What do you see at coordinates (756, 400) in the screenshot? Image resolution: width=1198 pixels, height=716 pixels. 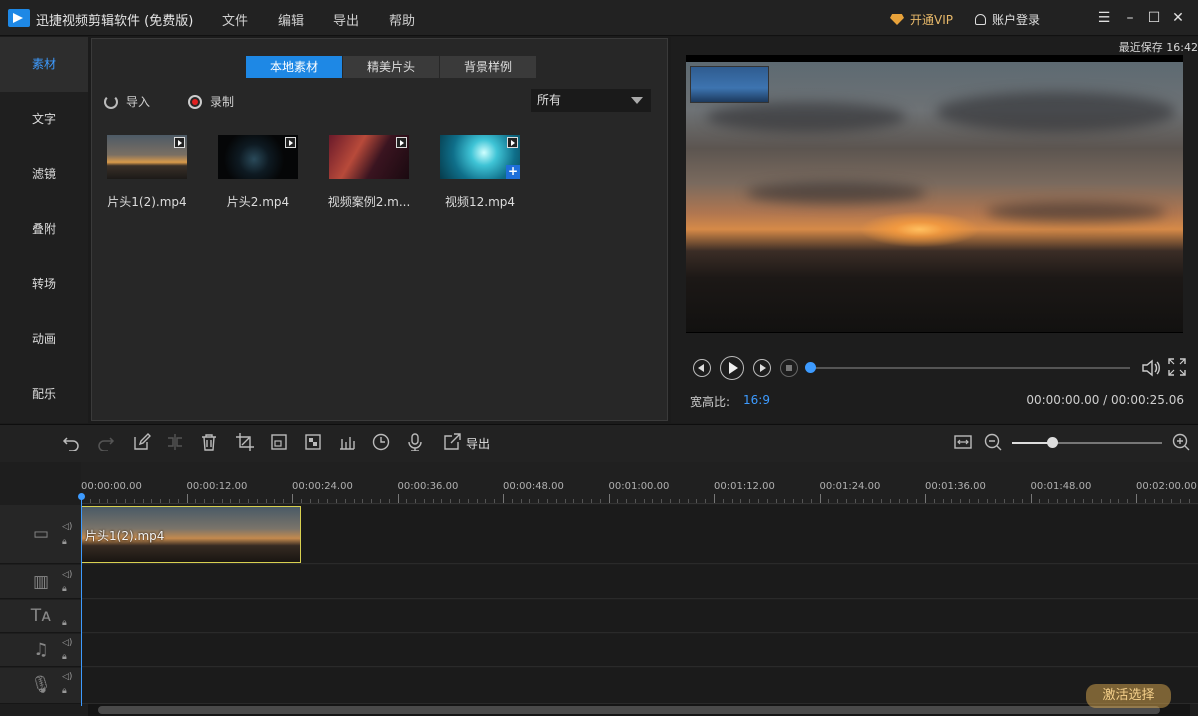 I see `aspect-ratio-value: 16:9` at bounding box center [756, 400].